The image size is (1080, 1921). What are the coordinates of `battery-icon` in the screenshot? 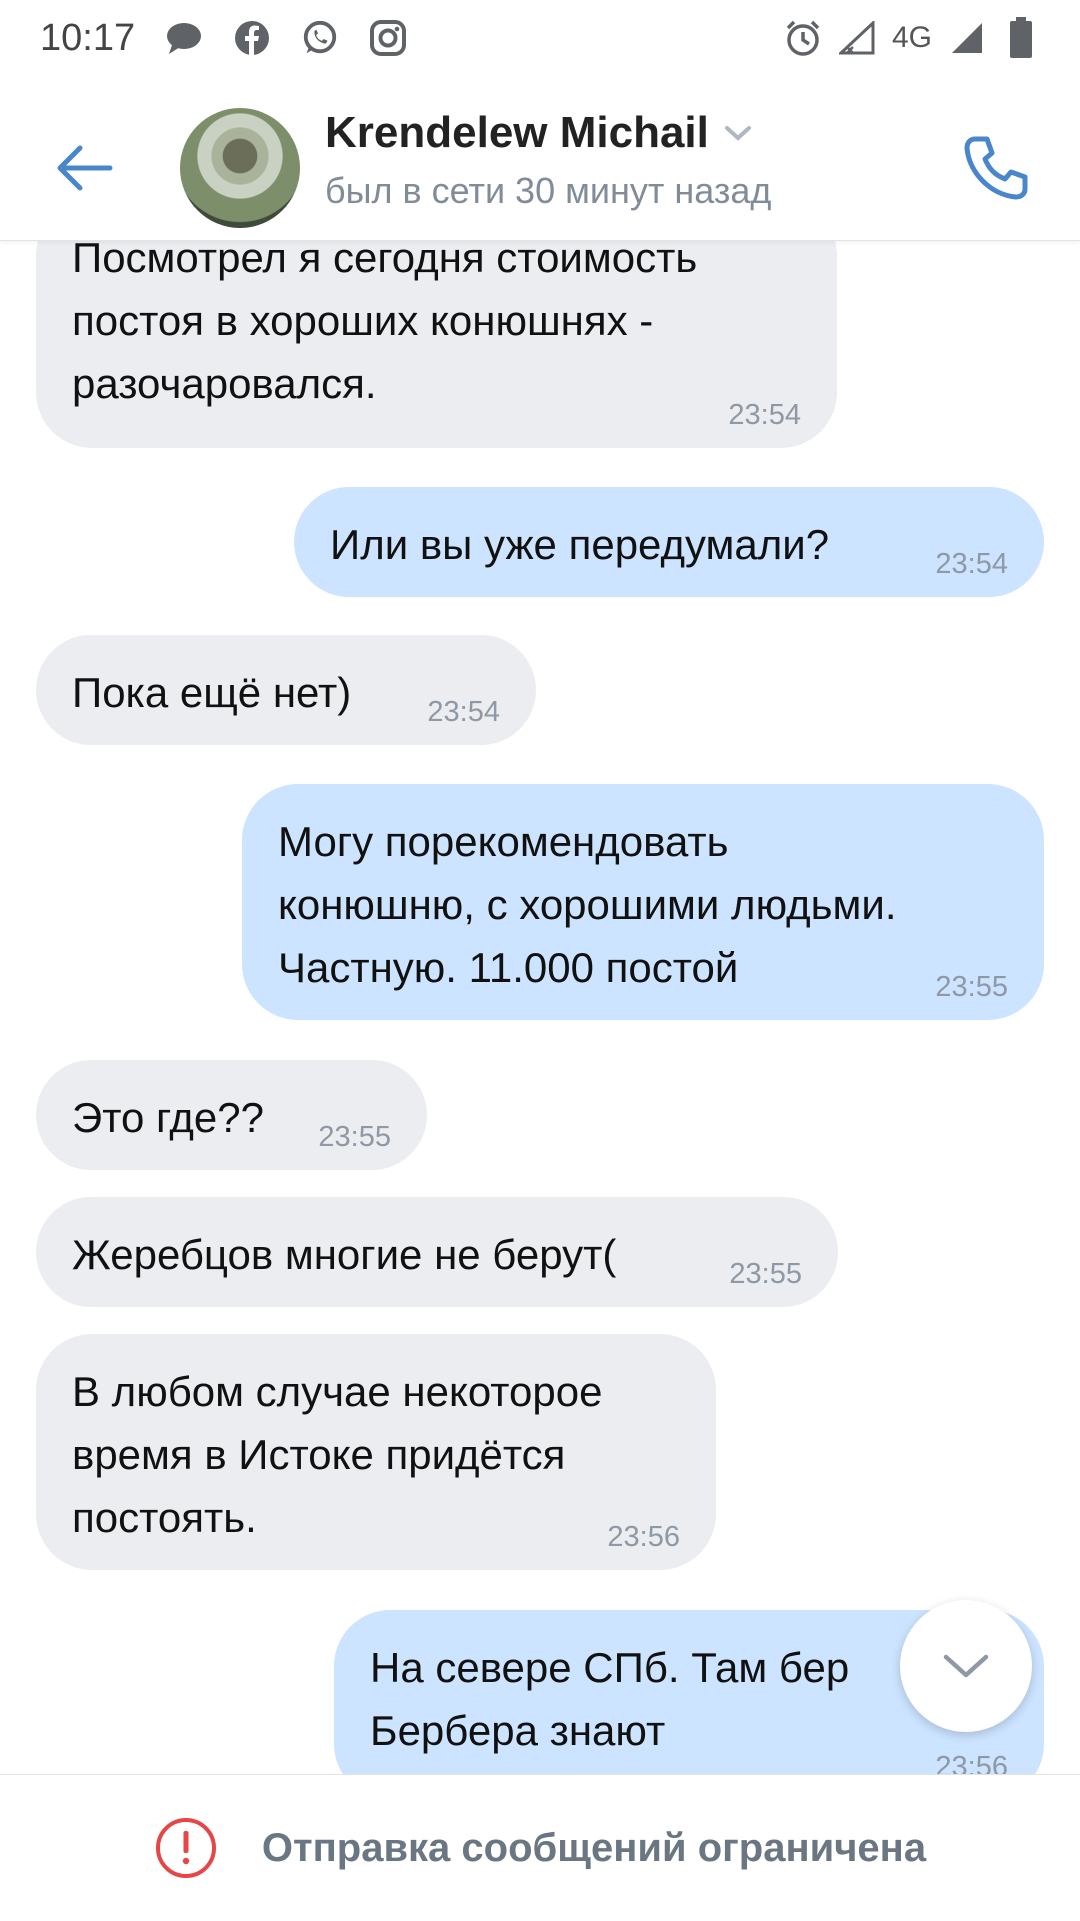 It's located at (1021, 37).